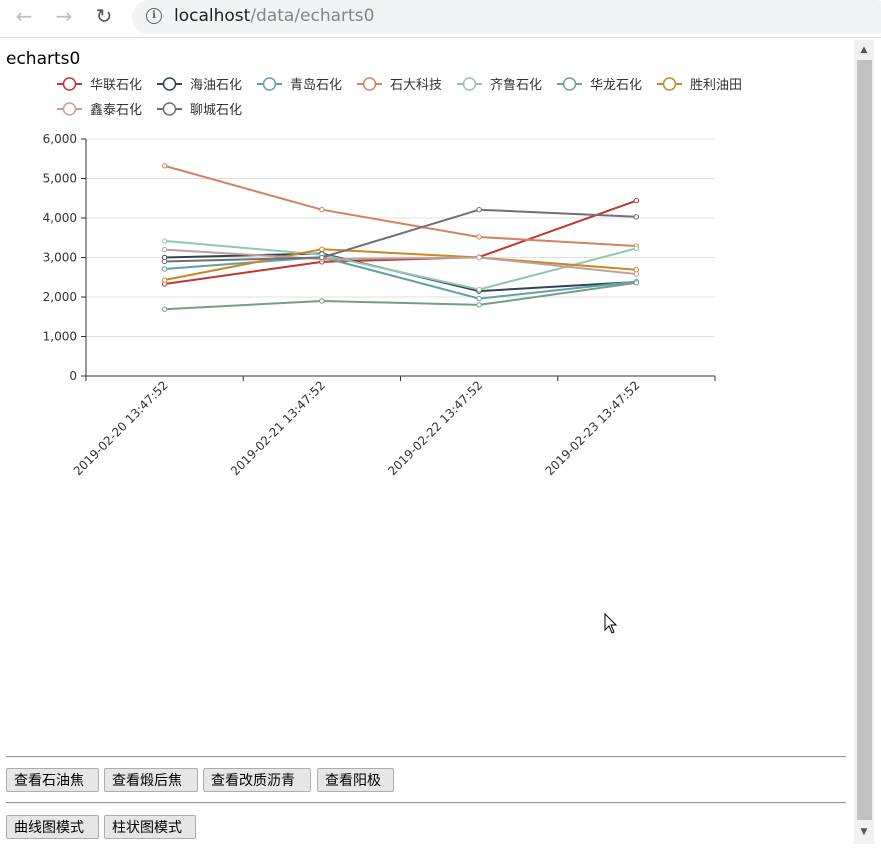 This screenshot has height=852, width=881. I want to click on y-tick-label: 0, so click(73, 376).